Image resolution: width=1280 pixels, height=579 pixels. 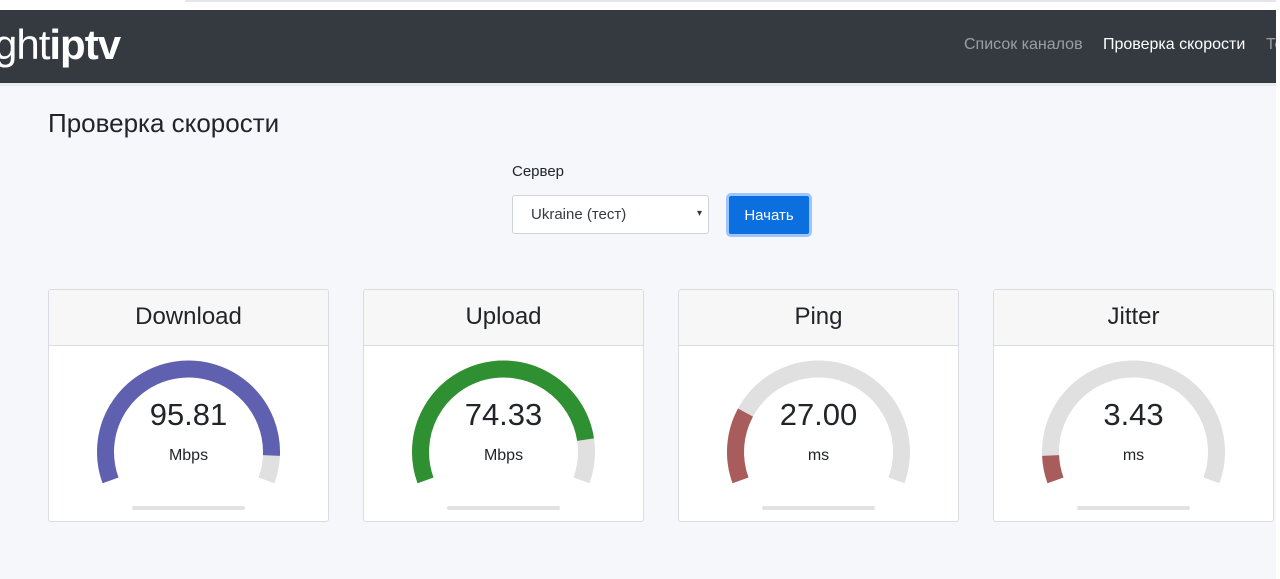 What do you see at coordinates (640, 84) in the screenshot?
I see `navbar-shadow` at bounding box center [640, 84].